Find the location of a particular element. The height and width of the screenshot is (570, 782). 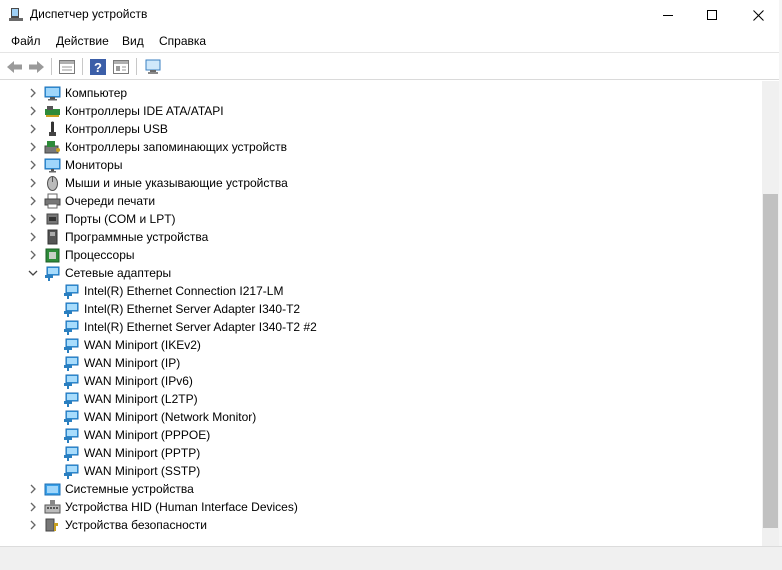

help-icon: ? is located at coordinates (98, 66).